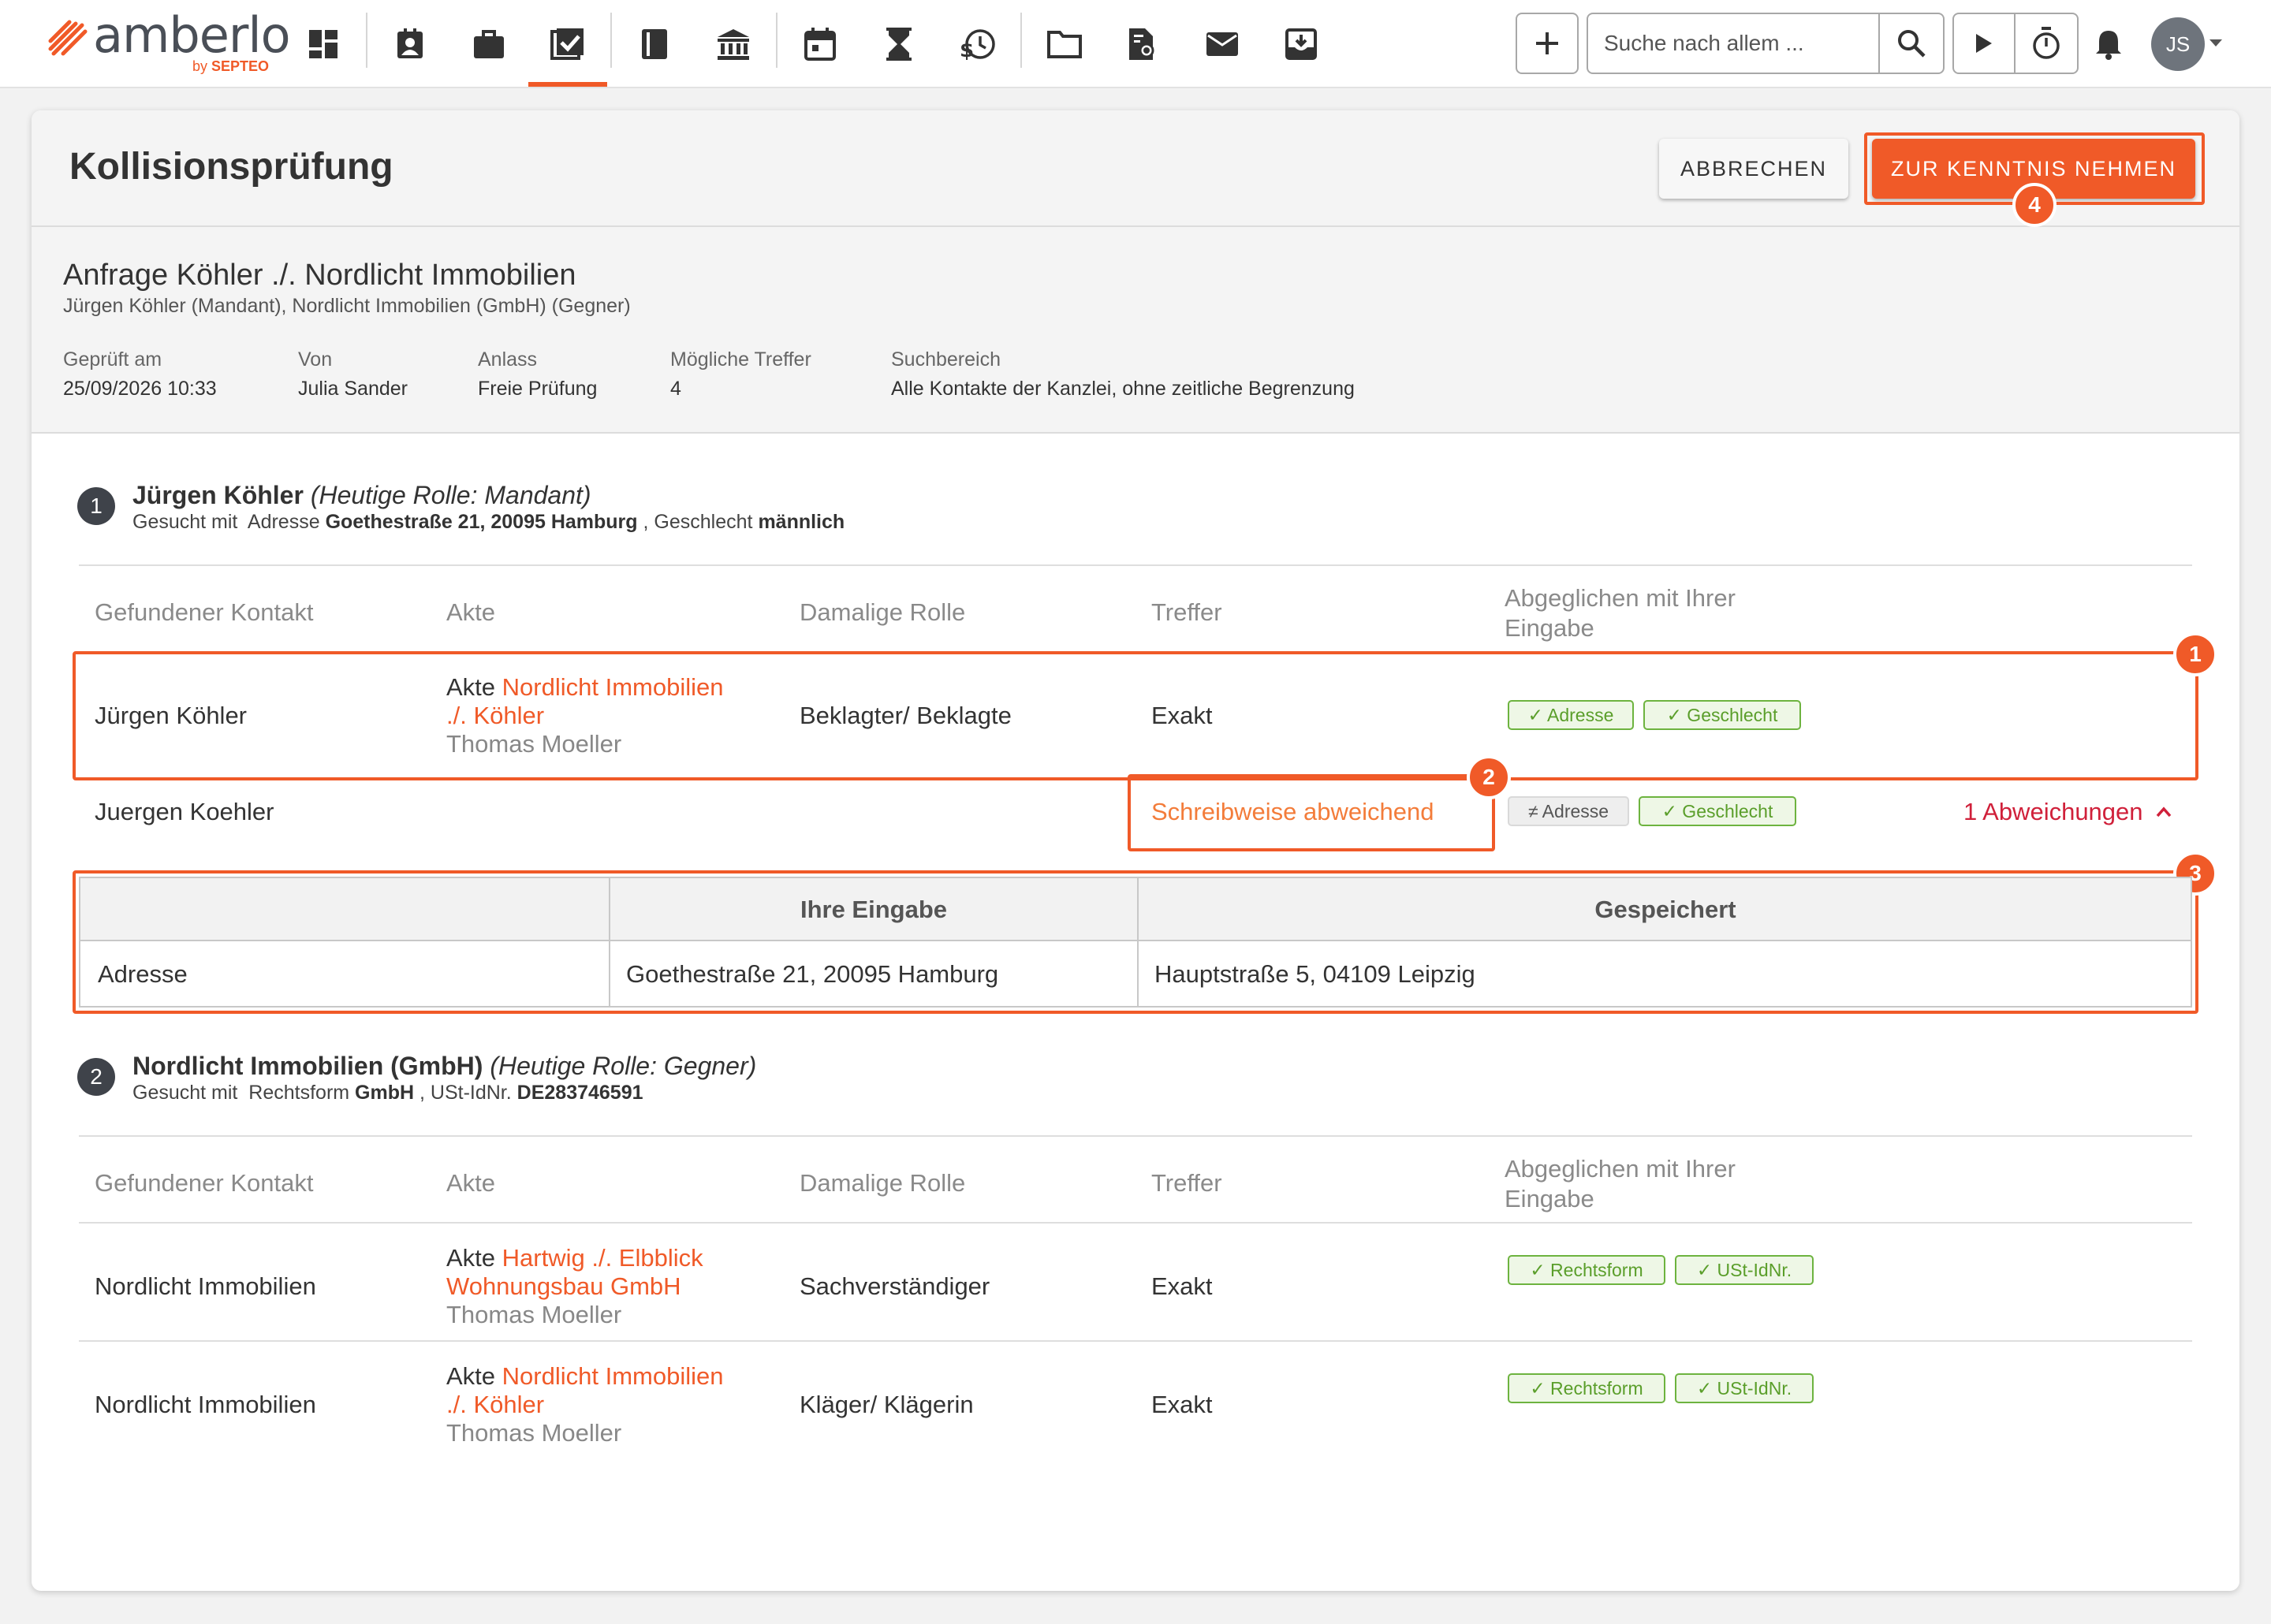 This screenshot has width=2271, height=1624. I want to click on notifications-bell-icon, so click(2108, 44).